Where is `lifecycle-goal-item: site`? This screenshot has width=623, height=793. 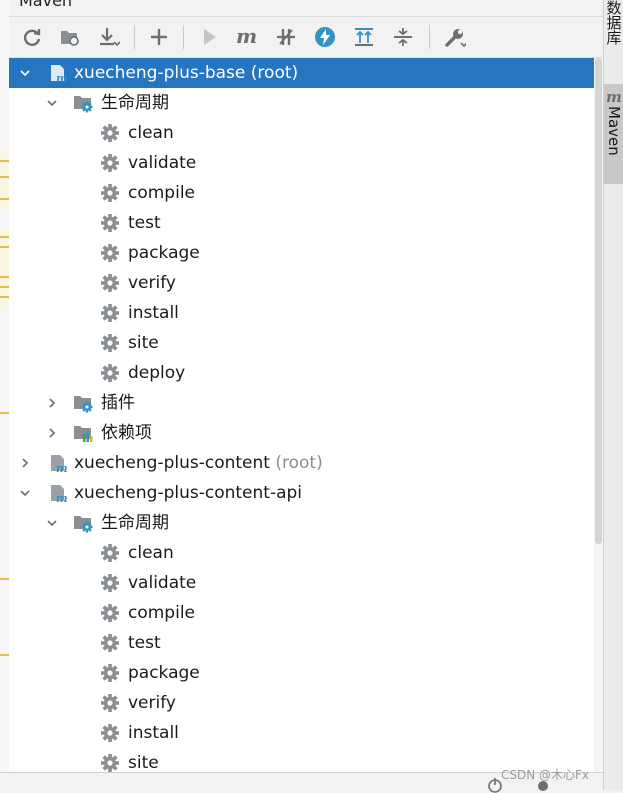
lifecycle-goal-item: site is located at coordinates (301, 343).